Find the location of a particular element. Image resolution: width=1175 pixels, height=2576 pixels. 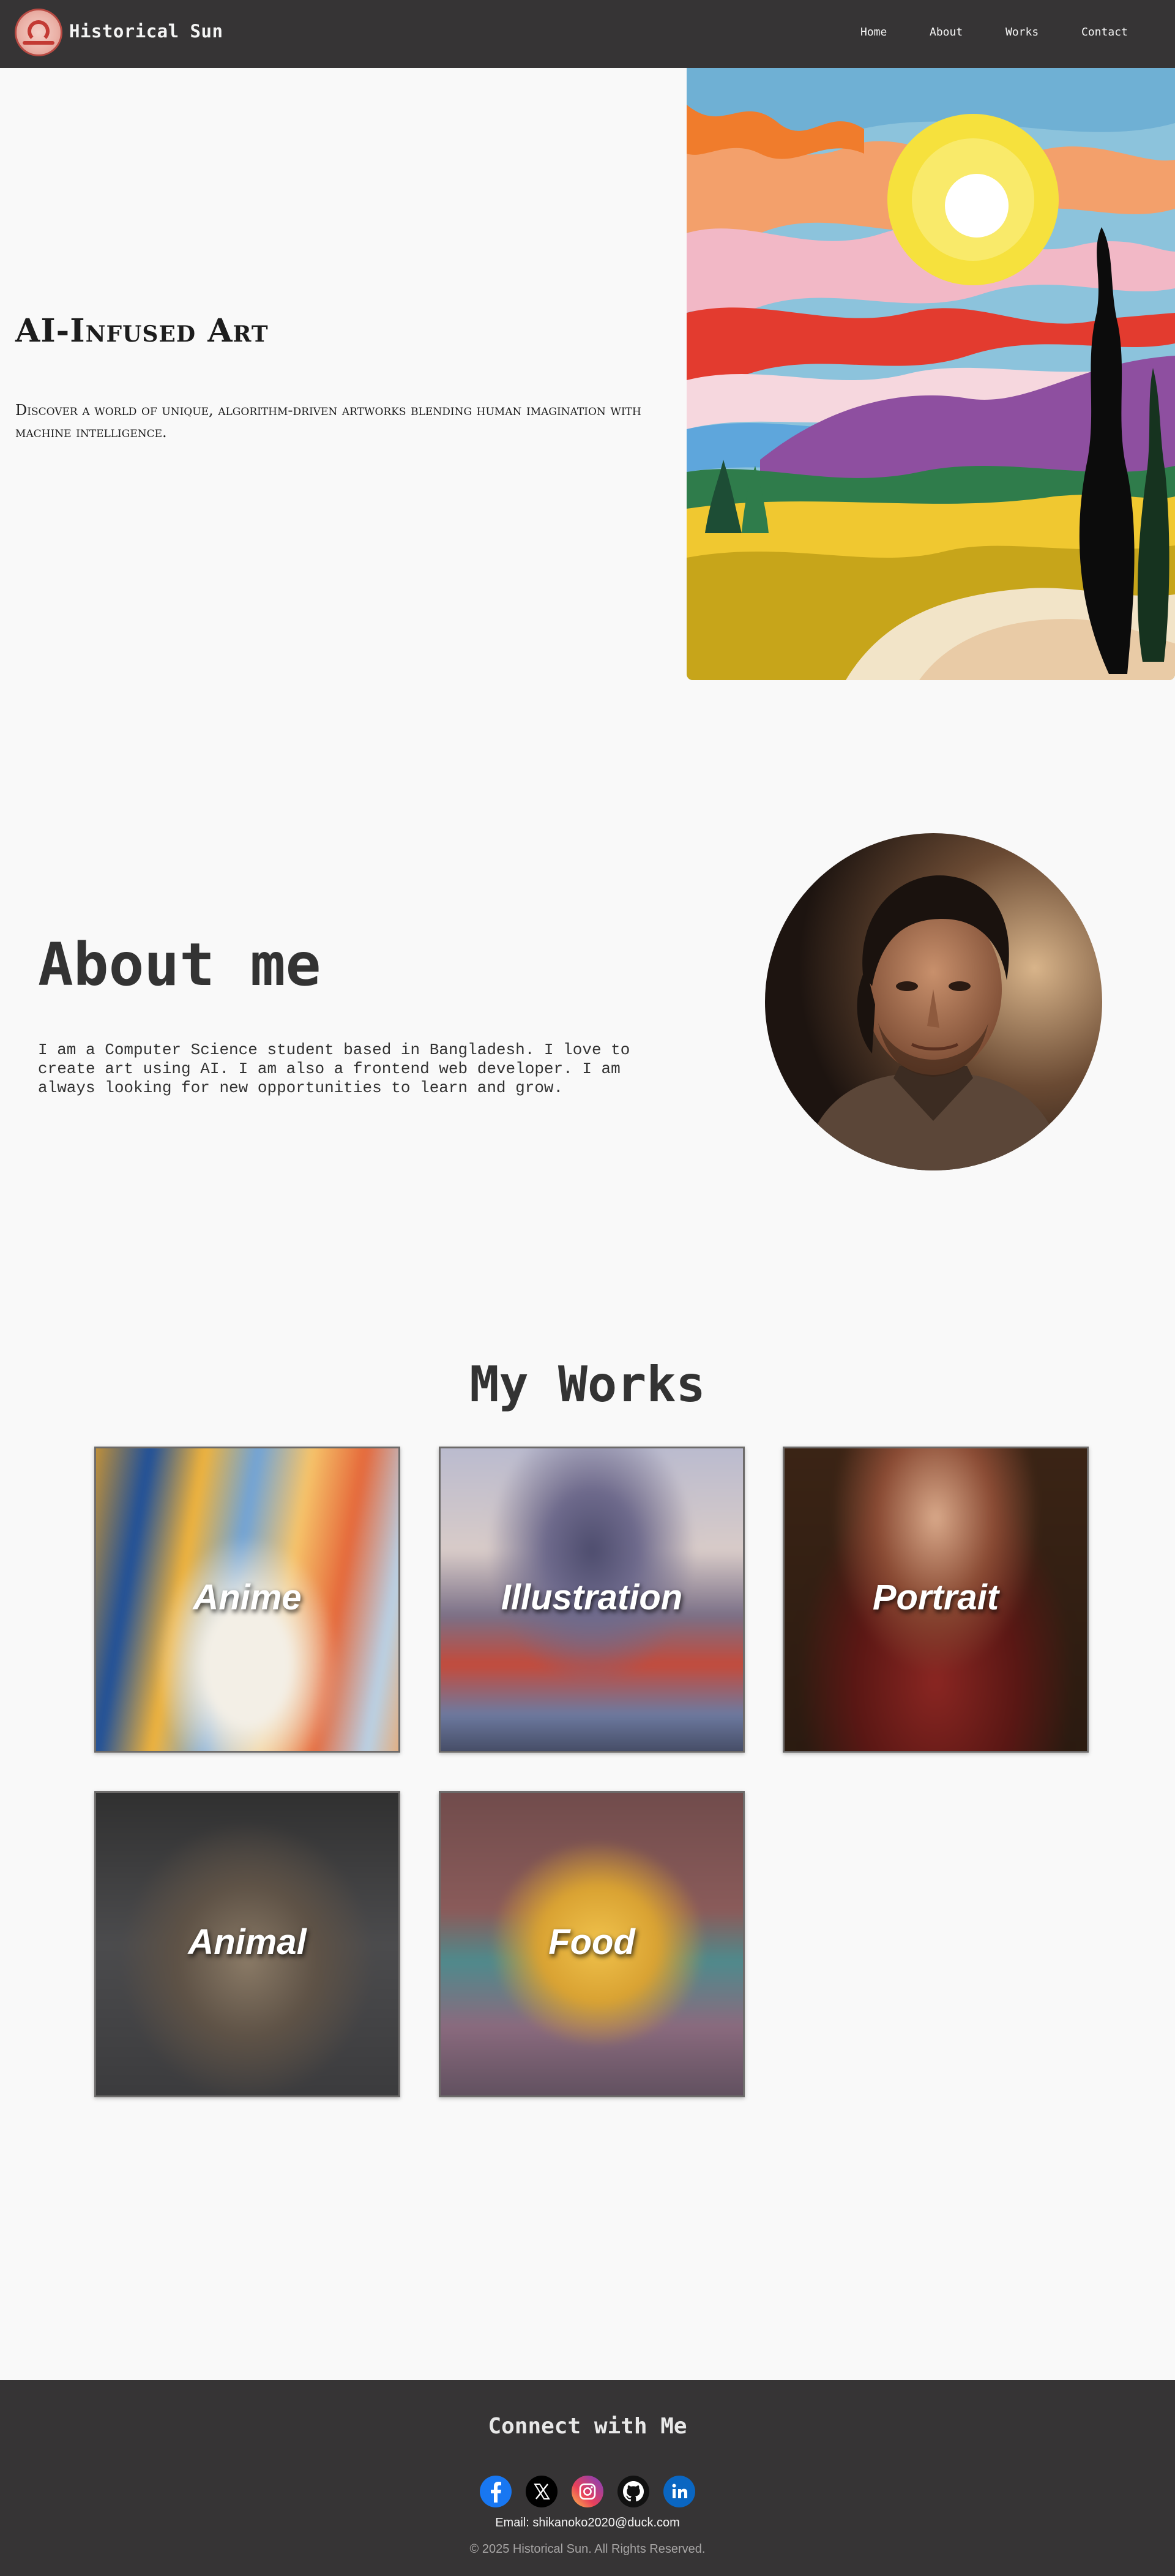

work-card-label: Anime is located at coordinates (247, 1598).